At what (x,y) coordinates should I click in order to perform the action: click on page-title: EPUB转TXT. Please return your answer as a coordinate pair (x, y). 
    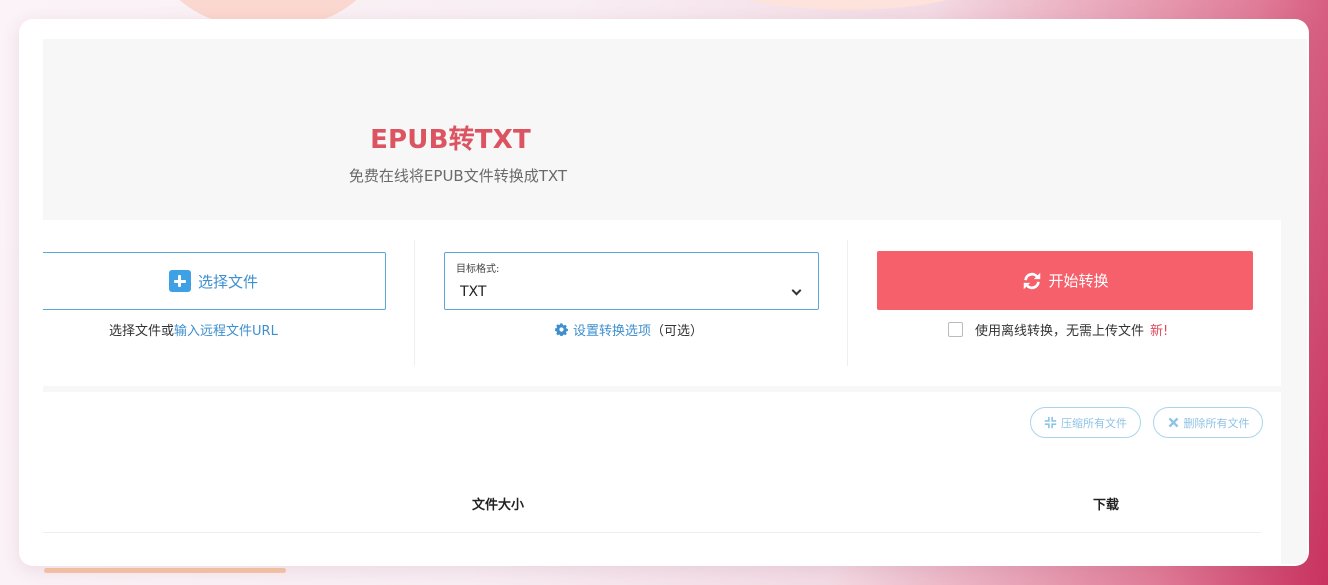
    Looking at the image, I should click on (450, 140).